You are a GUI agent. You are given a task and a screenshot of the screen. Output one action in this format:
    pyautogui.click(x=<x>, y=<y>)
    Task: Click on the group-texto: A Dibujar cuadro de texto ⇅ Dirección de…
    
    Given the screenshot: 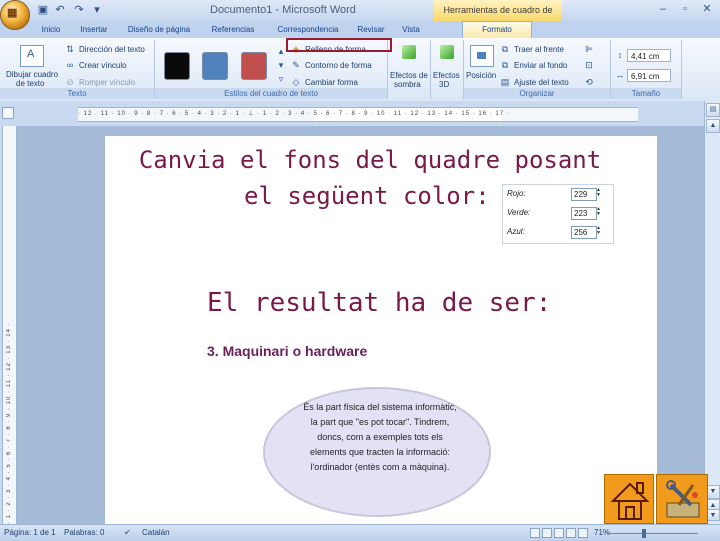 What is the action you would take?
    pyautogui.click(x=77, y=69)
    